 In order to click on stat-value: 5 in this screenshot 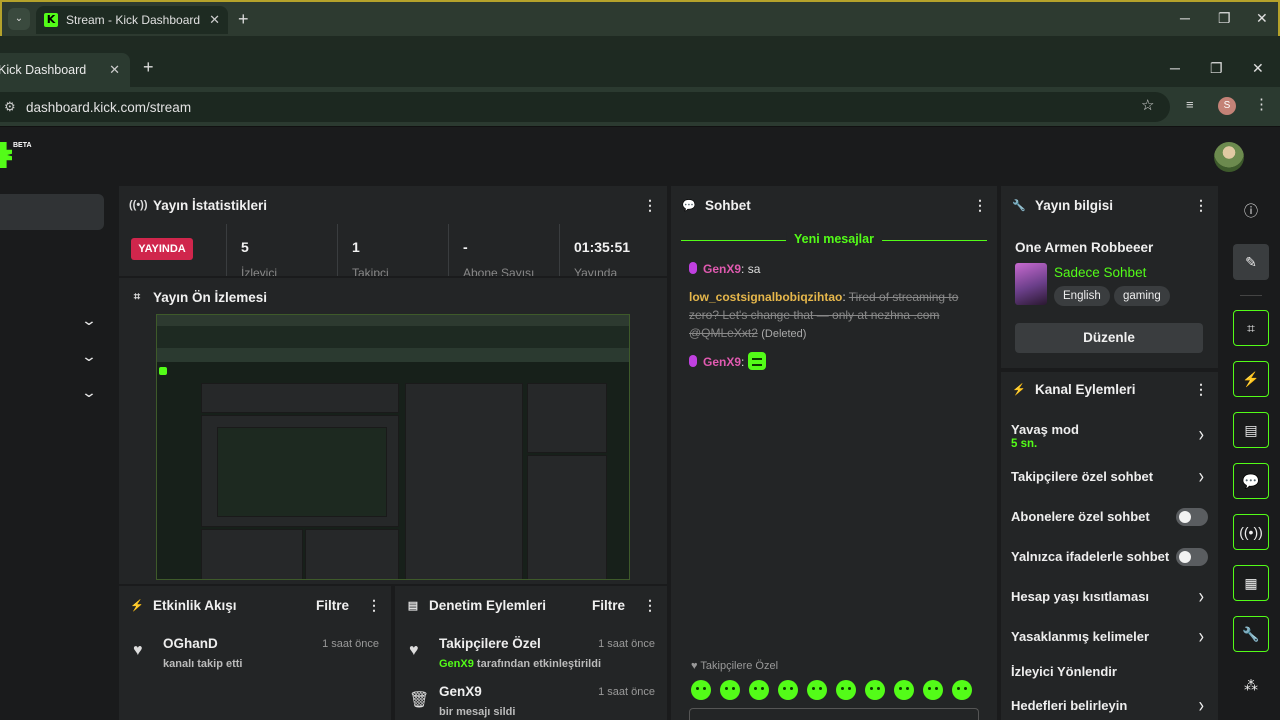, I will do `click(245, 247)`.